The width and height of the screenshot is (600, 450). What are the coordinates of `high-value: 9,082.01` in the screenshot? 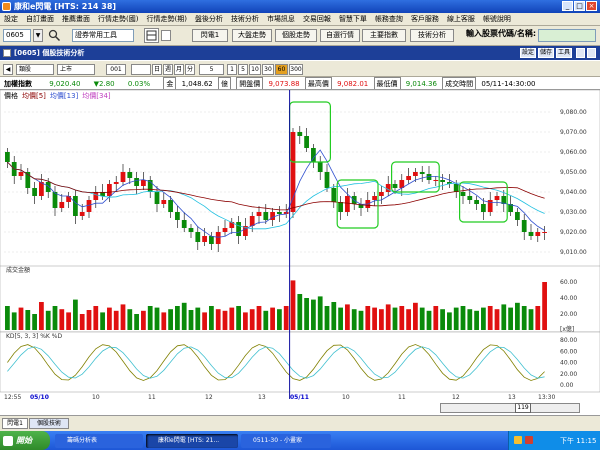 It's located at (353, 84).